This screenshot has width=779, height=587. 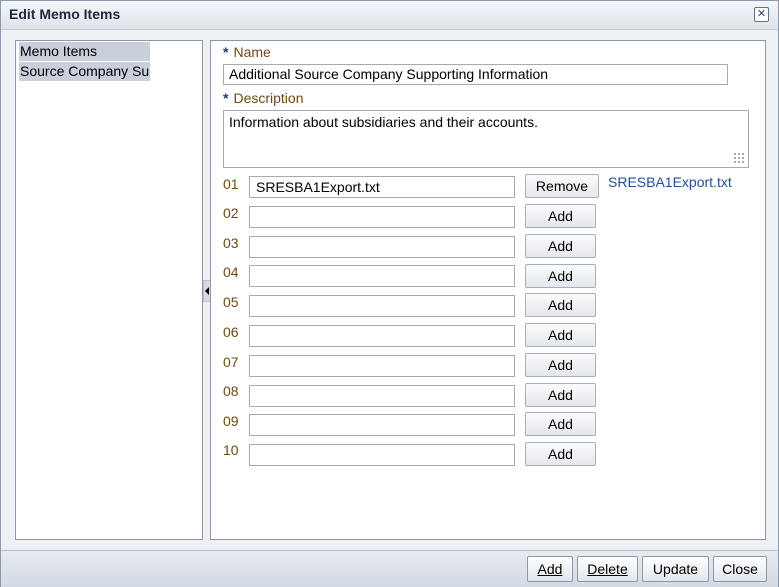 I want to click on resize-grip-icon, so click(x=739, y=158).